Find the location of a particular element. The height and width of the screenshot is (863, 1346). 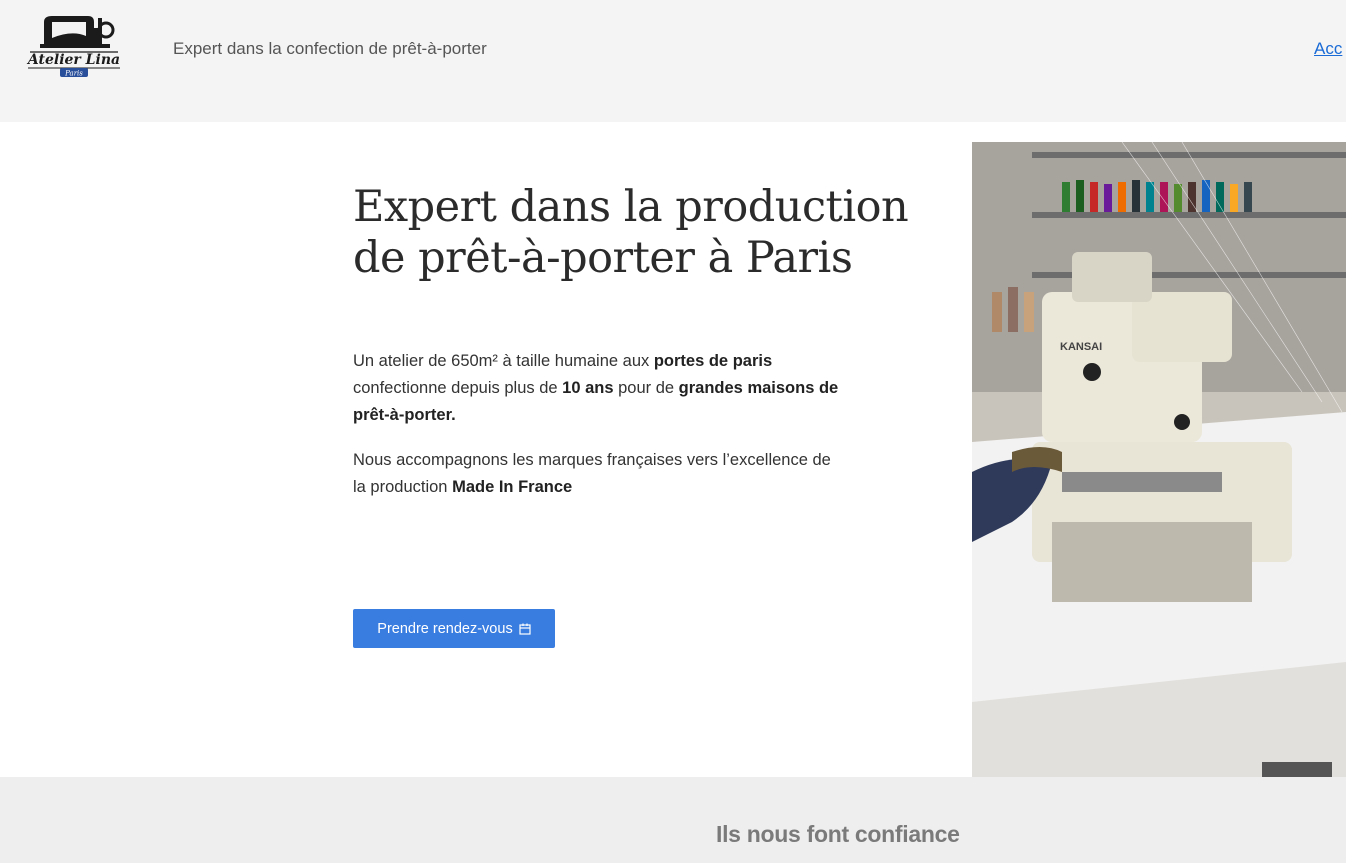

hero-title-line-1: Expert dans la production is located at coordinates (631, 207).